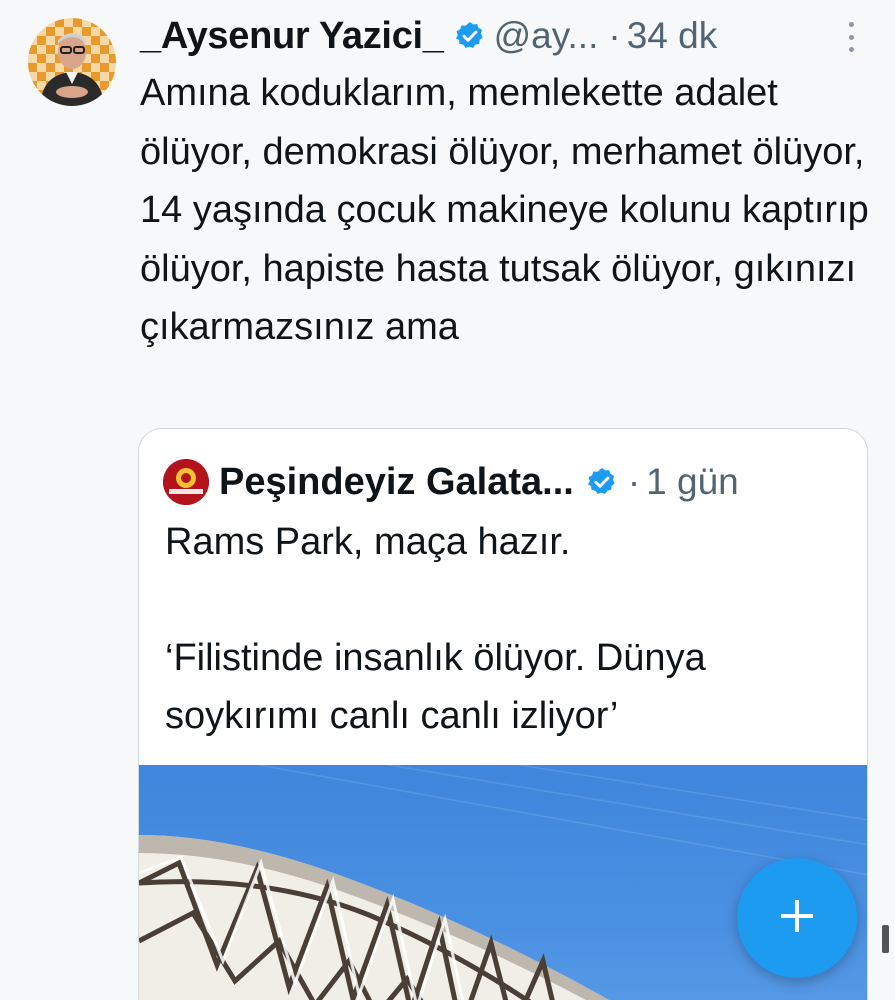 The height and width of the screenshot is (1000, 895). I want to click on tweet-header: _Aysenur Yazici_ @ay... · 34 dk, so click(428, 36).